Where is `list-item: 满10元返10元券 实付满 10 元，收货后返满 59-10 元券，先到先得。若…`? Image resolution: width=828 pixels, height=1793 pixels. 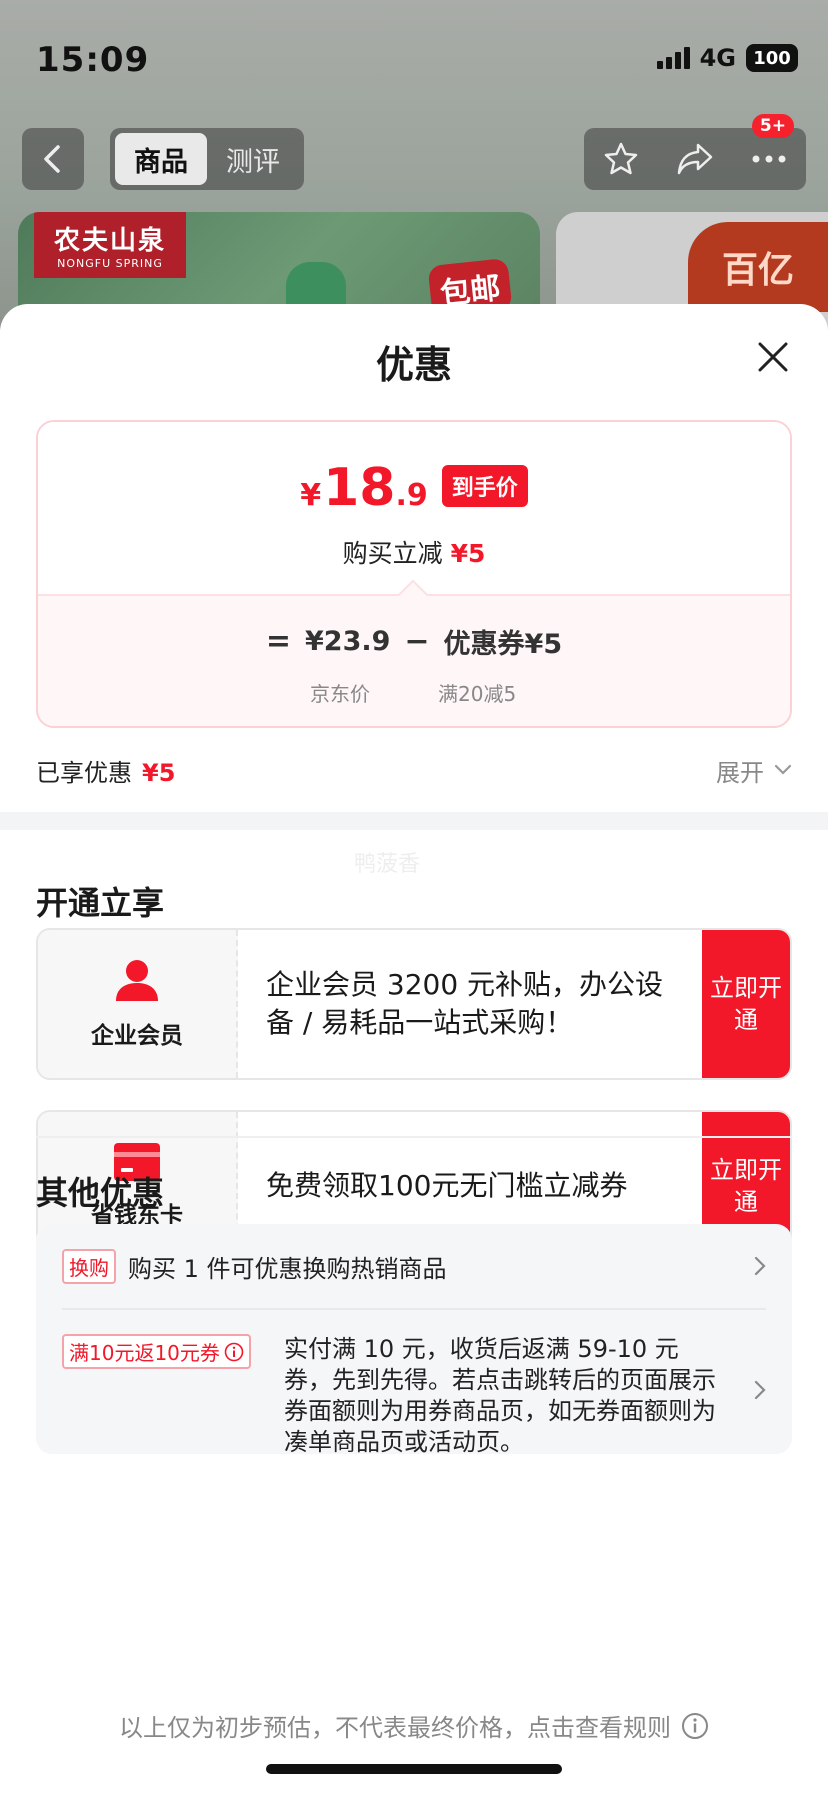 list-item: 满10元返10元券 实付满 10 元，收货后返满 59-10 元券，先到先得。若… is located at coordinates (414, 1395).